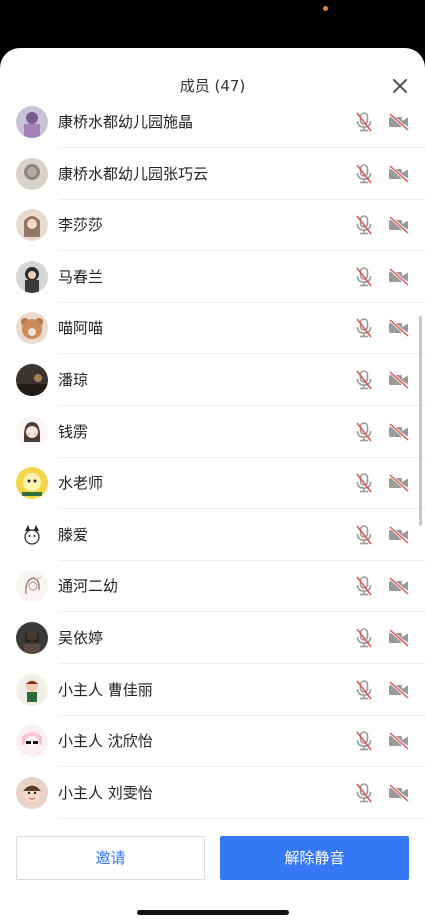 This screenshot has height=922, width=425. What do you see at coordinates (212, 741) in the screenshot?
I see `member-row: 小主人 沈欣怡` at bounding box center [212, 741].